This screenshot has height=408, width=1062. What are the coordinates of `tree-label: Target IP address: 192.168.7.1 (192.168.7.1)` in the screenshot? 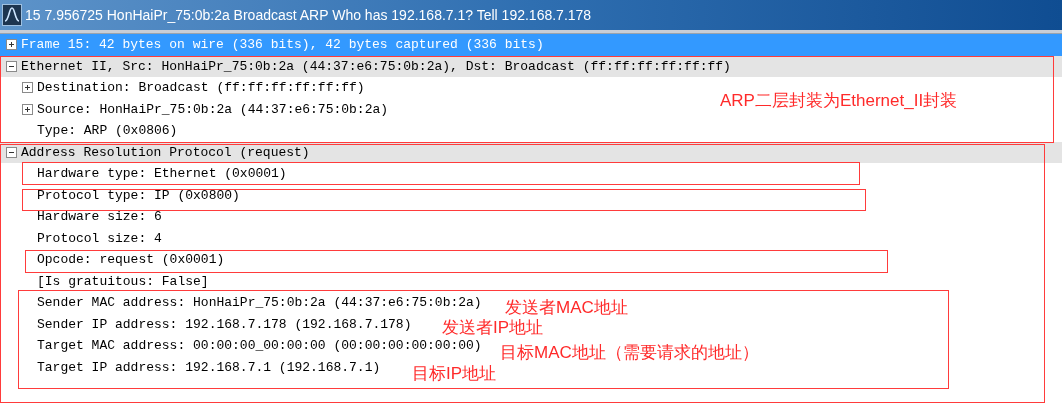 It's located at (209, 367).